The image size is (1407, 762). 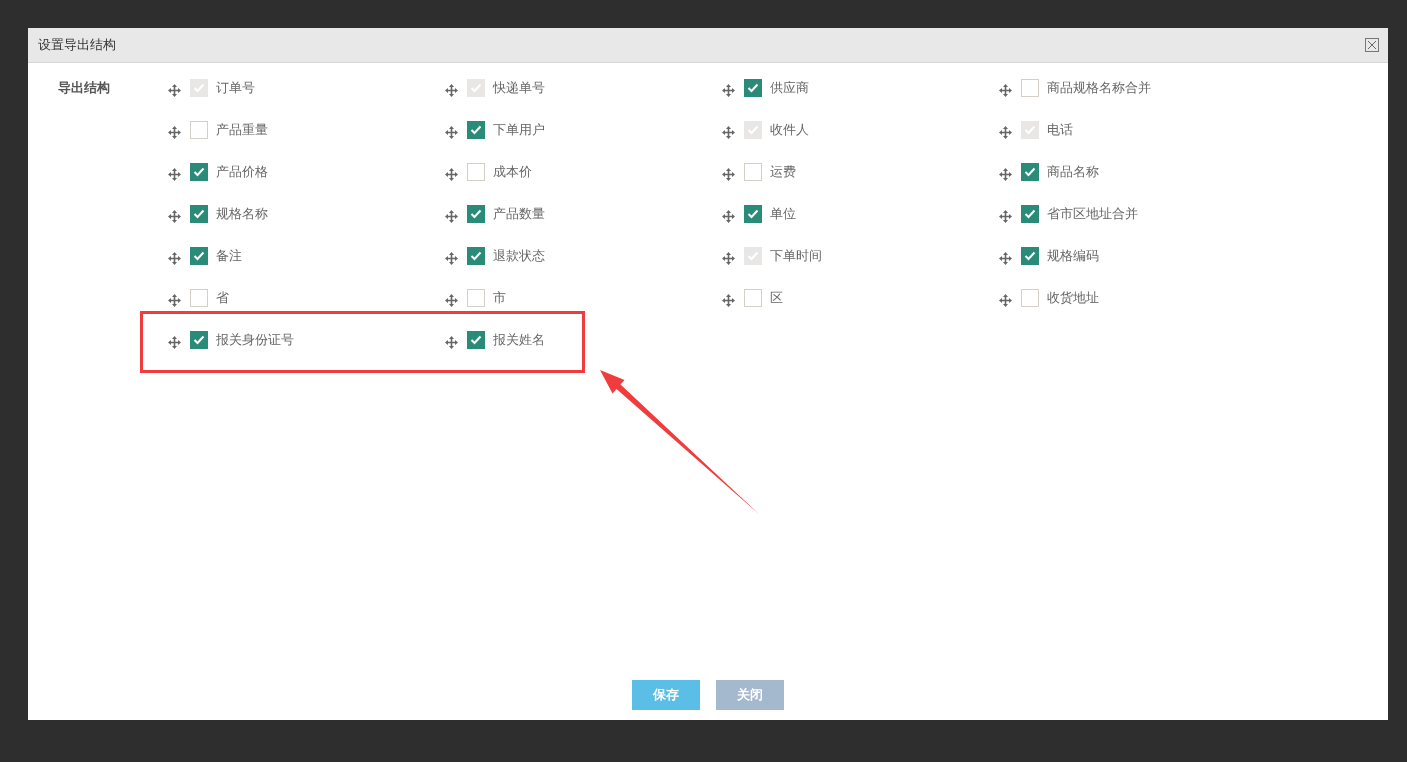 I want to click on option-label: 商品规格名称合并, so click(x=1099, y=88).